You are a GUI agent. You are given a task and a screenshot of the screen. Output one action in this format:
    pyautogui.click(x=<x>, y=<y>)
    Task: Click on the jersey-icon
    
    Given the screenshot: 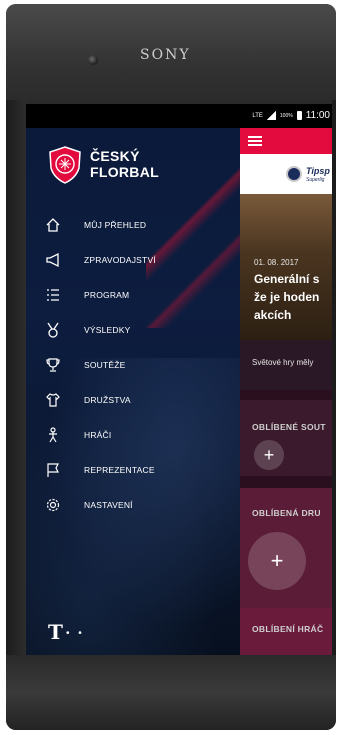 What is the action you would take?
    pyautogui.click(x=53, y=400)
    